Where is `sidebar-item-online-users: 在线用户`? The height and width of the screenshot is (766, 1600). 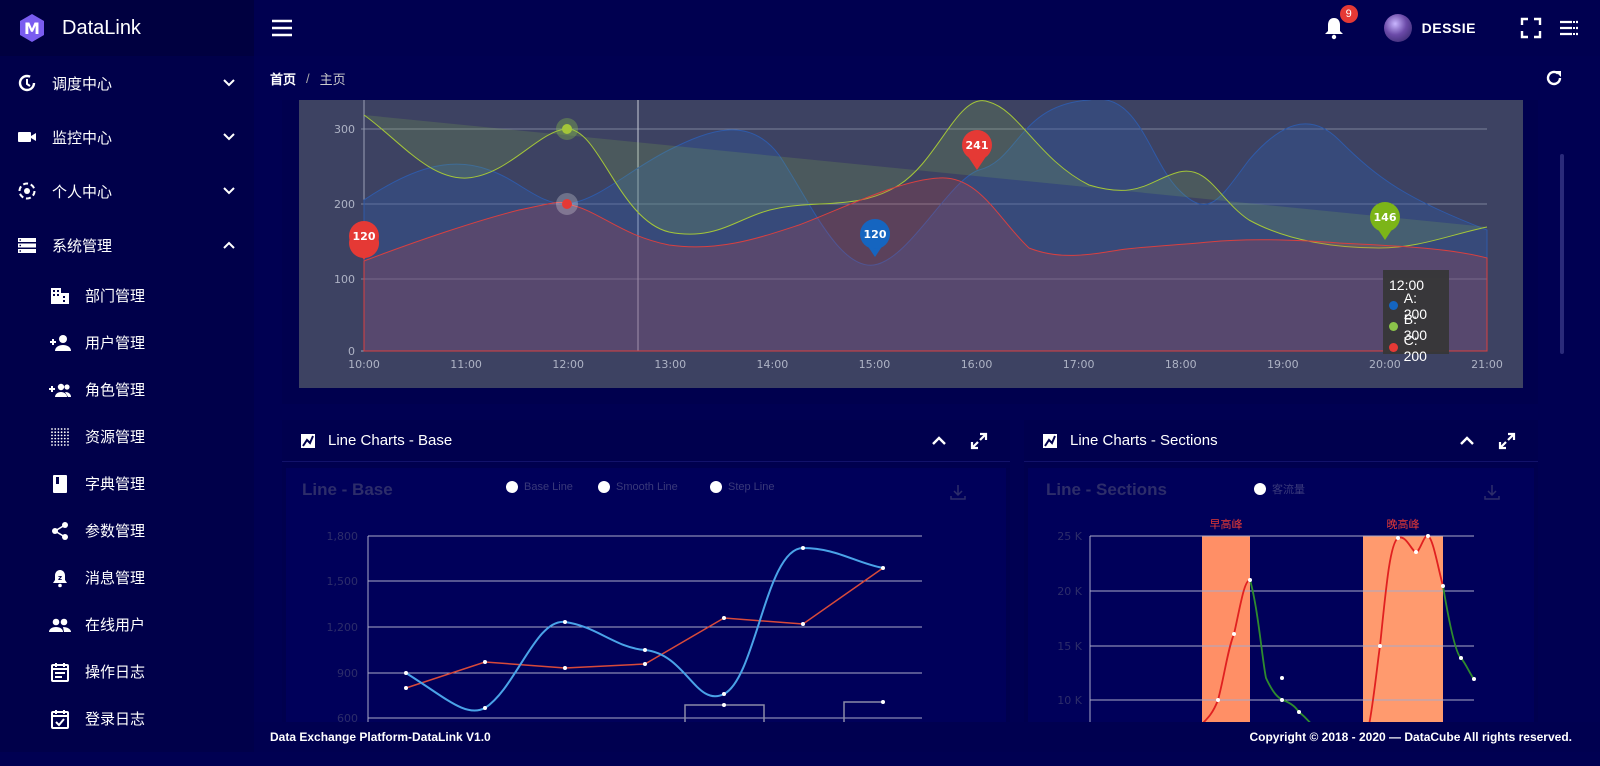
sidebar-item-online-users: 在线用户 is located at coordinates (127, 624).